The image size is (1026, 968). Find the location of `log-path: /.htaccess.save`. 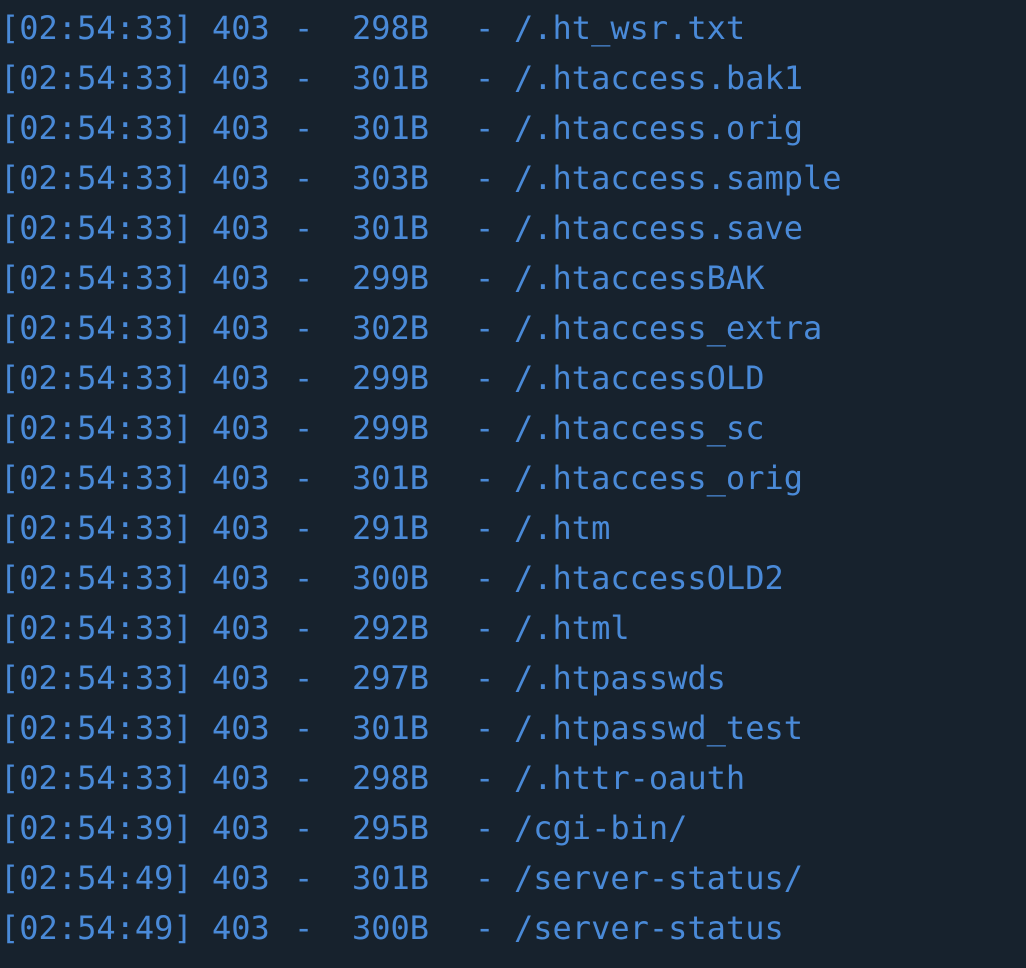

log-path: /.htaccess.save is located at coordinates (658, 228).